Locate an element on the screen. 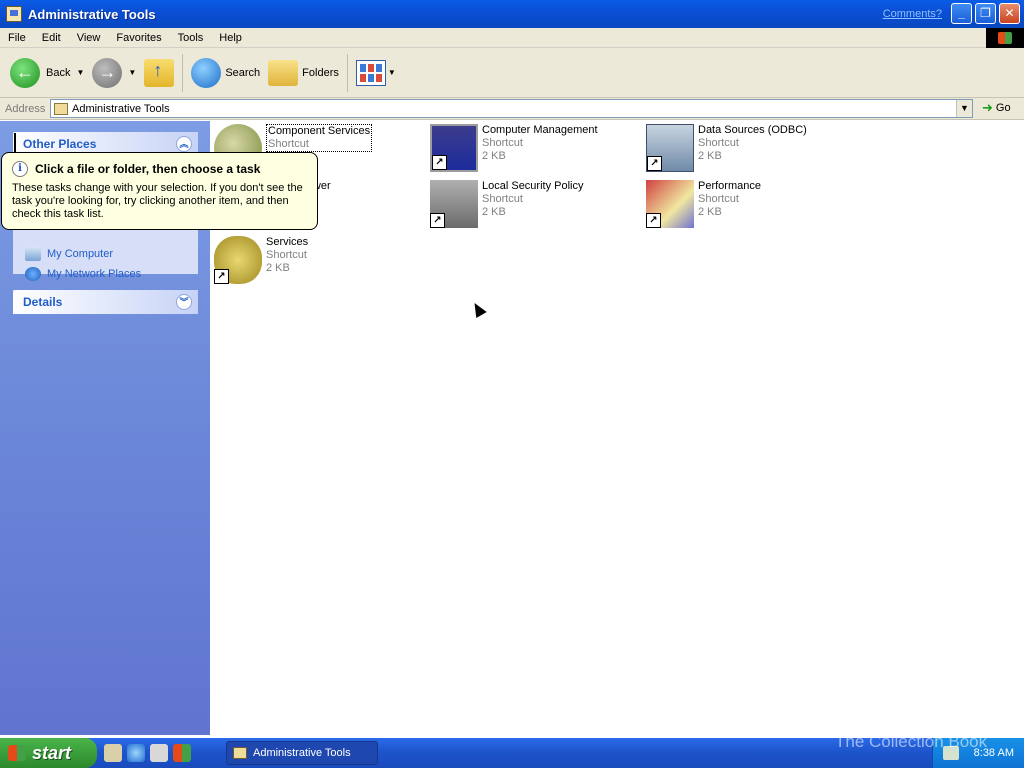 Image resolution: width=1024 pixels, height=768 pixels. task-label: Administrative Tools is located at coordinates (302, 753).